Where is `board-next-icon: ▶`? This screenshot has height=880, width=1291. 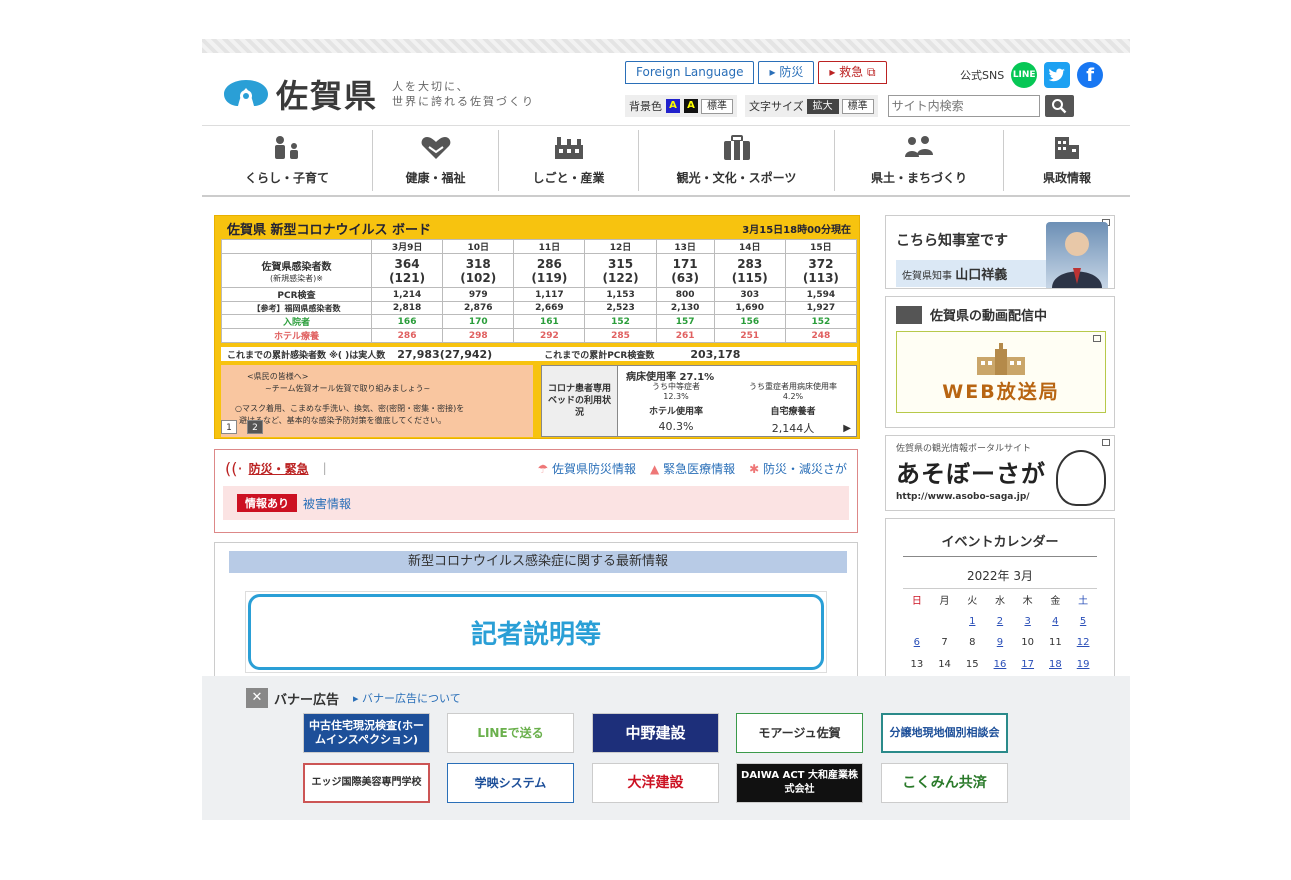
board-next-icon: ▶ is located at coordinates (847, 428).